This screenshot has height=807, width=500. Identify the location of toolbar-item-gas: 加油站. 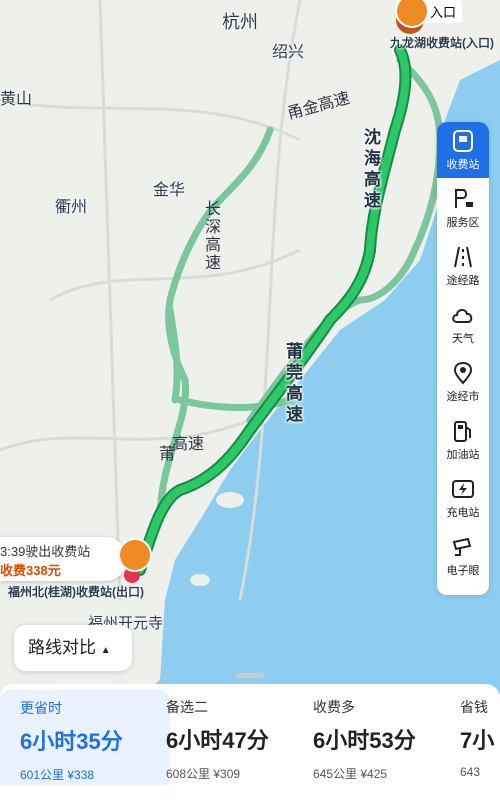
(463, 440).